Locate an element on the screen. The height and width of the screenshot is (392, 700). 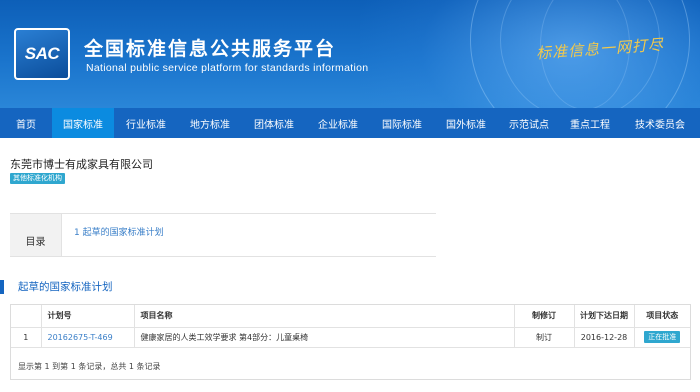
nav-item-technical-committee: 技术委员会 is located at coordinates (660, 123).